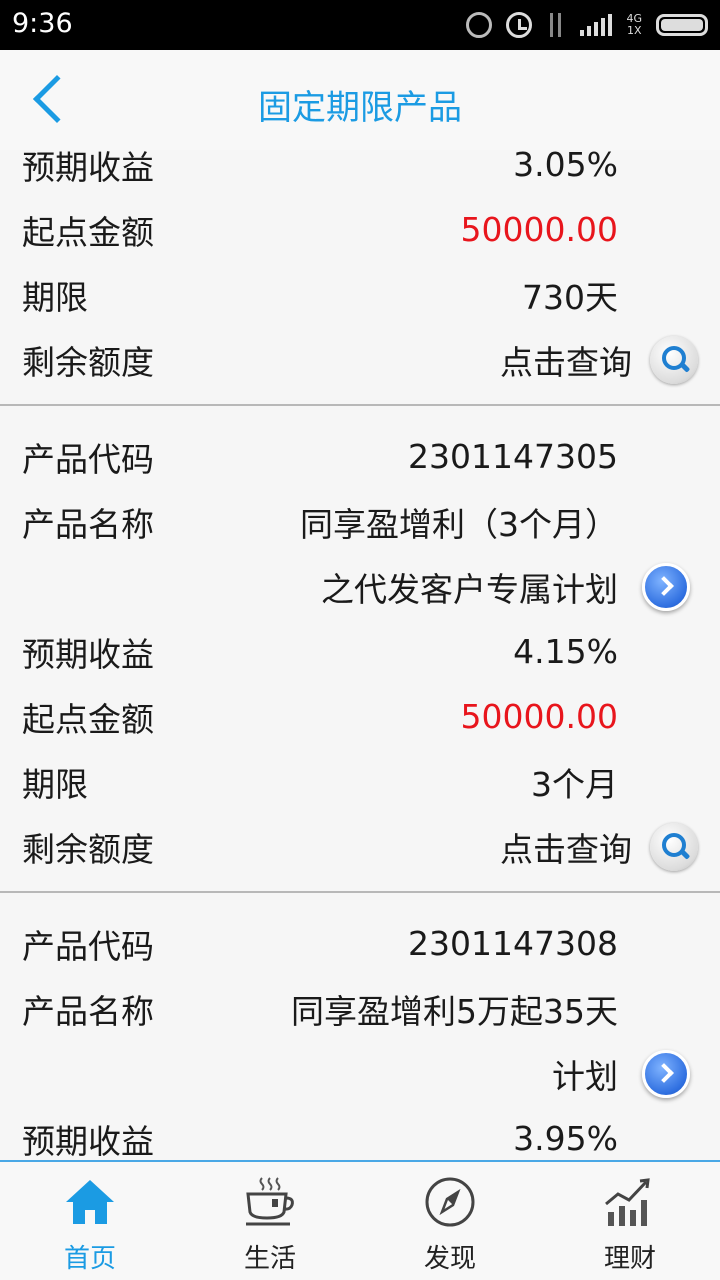  Describe the element at coordinates (565, 167) in the screenshot. I see `yield-value: 3.05%` at that location.